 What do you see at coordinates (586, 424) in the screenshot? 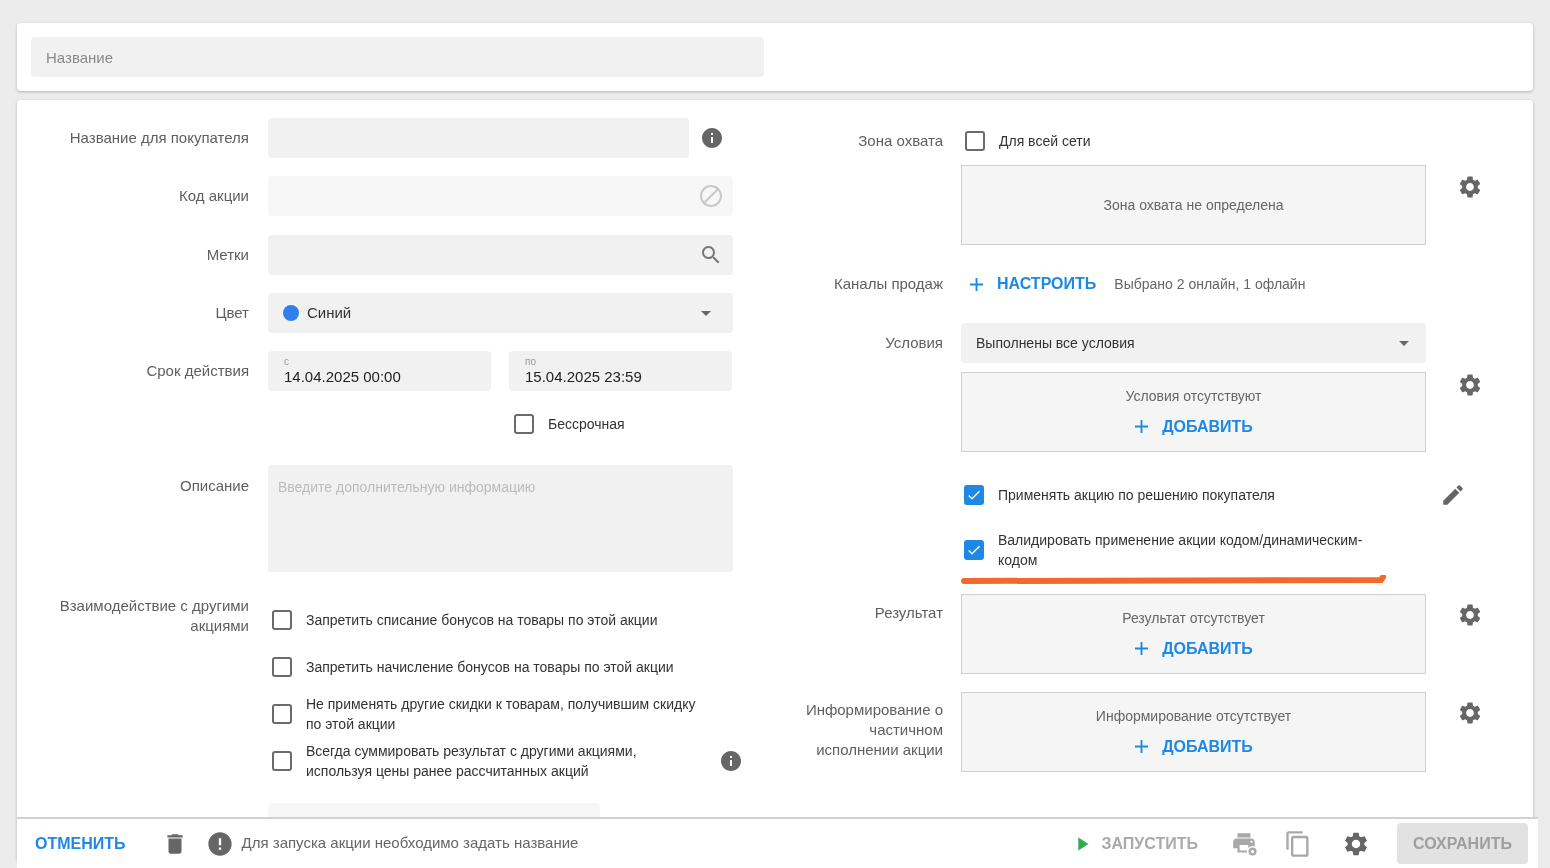
I see `checkbox-label: Бессрочная` at bounding box center [586, 424].